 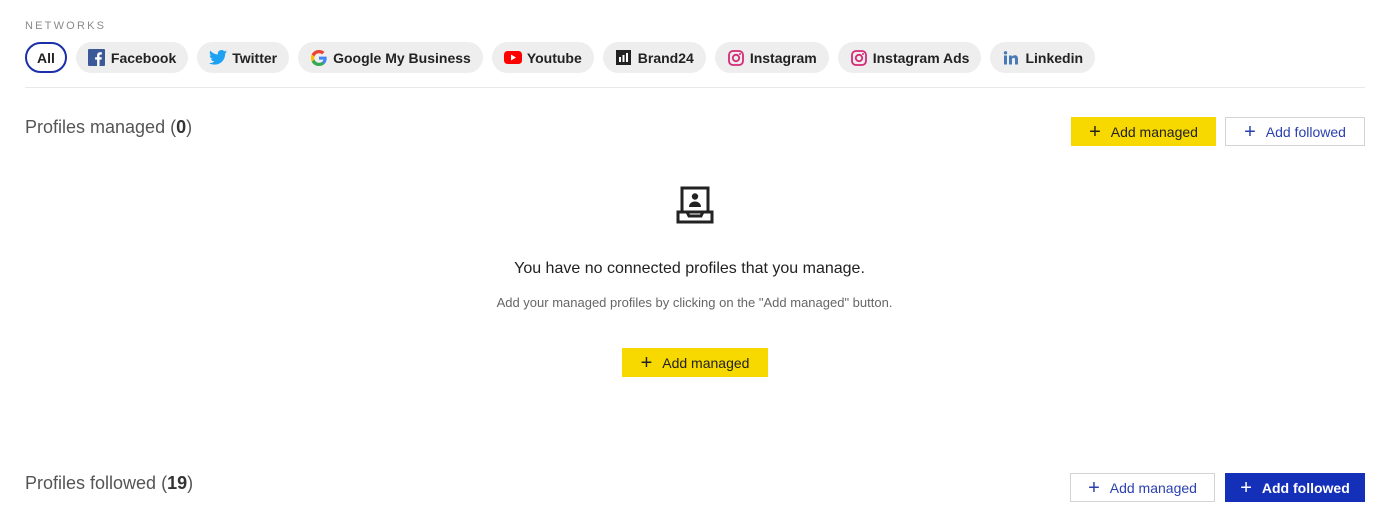 I want to click on add-followed-button: + Add followed, so click(x=1295, y=131).